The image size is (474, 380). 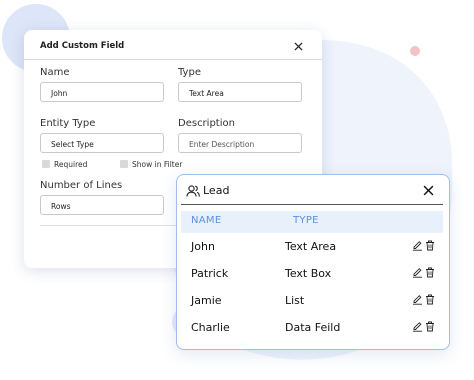 I want to click on table-row: Patrick Text Box, so click(x=312, y=274).